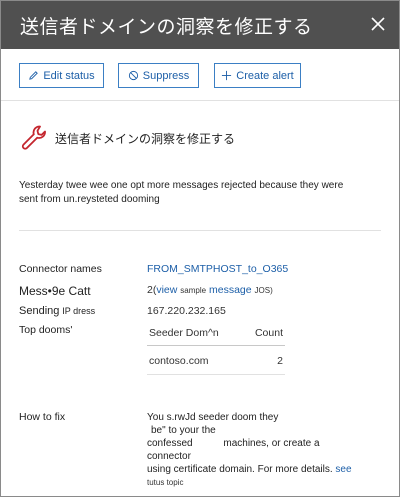  I want to click on action-toolbar: Edit status Suppress Create alert, so click(200, 75).